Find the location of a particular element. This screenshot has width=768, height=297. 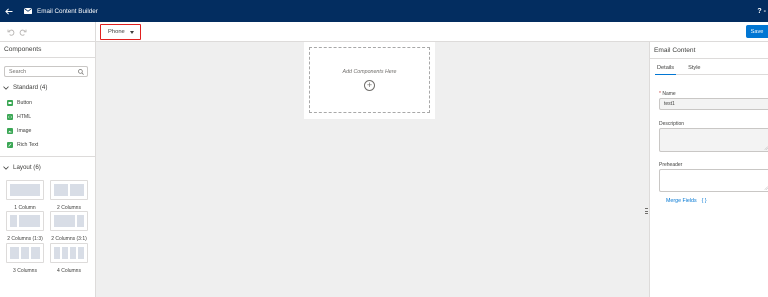

tab-details: Details is located at coordinates (666, 69).